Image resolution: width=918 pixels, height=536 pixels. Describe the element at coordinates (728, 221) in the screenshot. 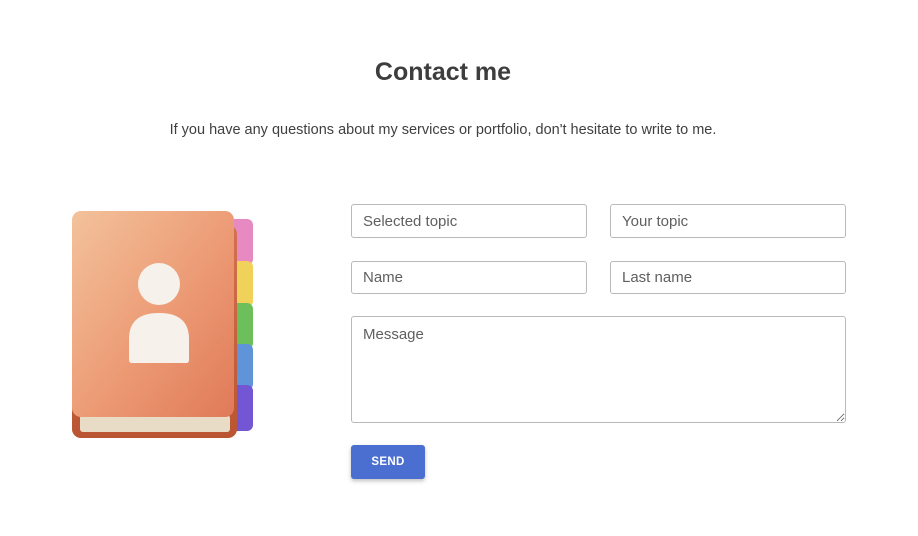

I see `your-topic-field` at that location.